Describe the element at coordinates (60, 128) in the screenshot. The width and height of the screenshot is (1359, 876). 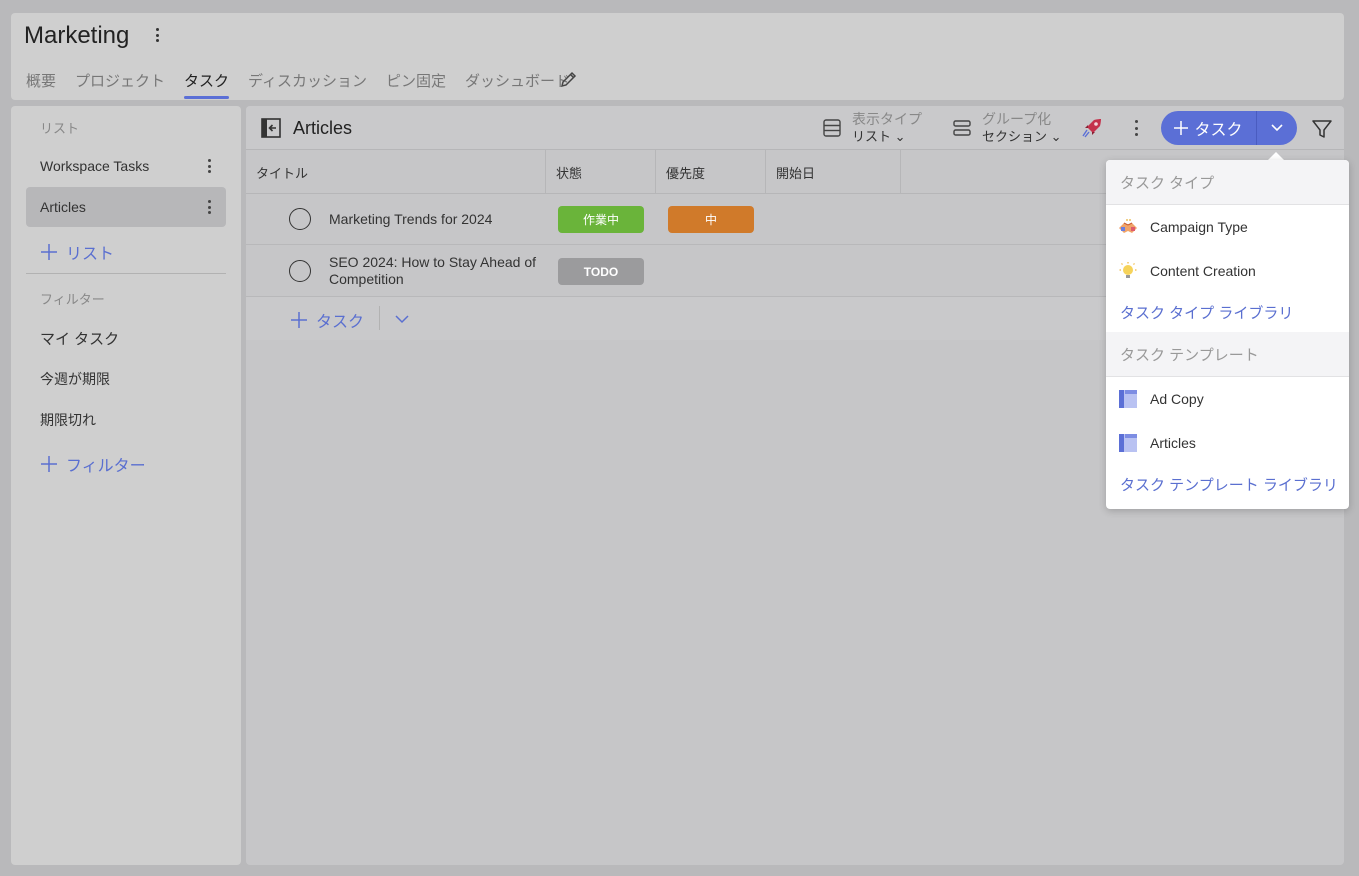
I see `lists-section-label: リスト` at that location.